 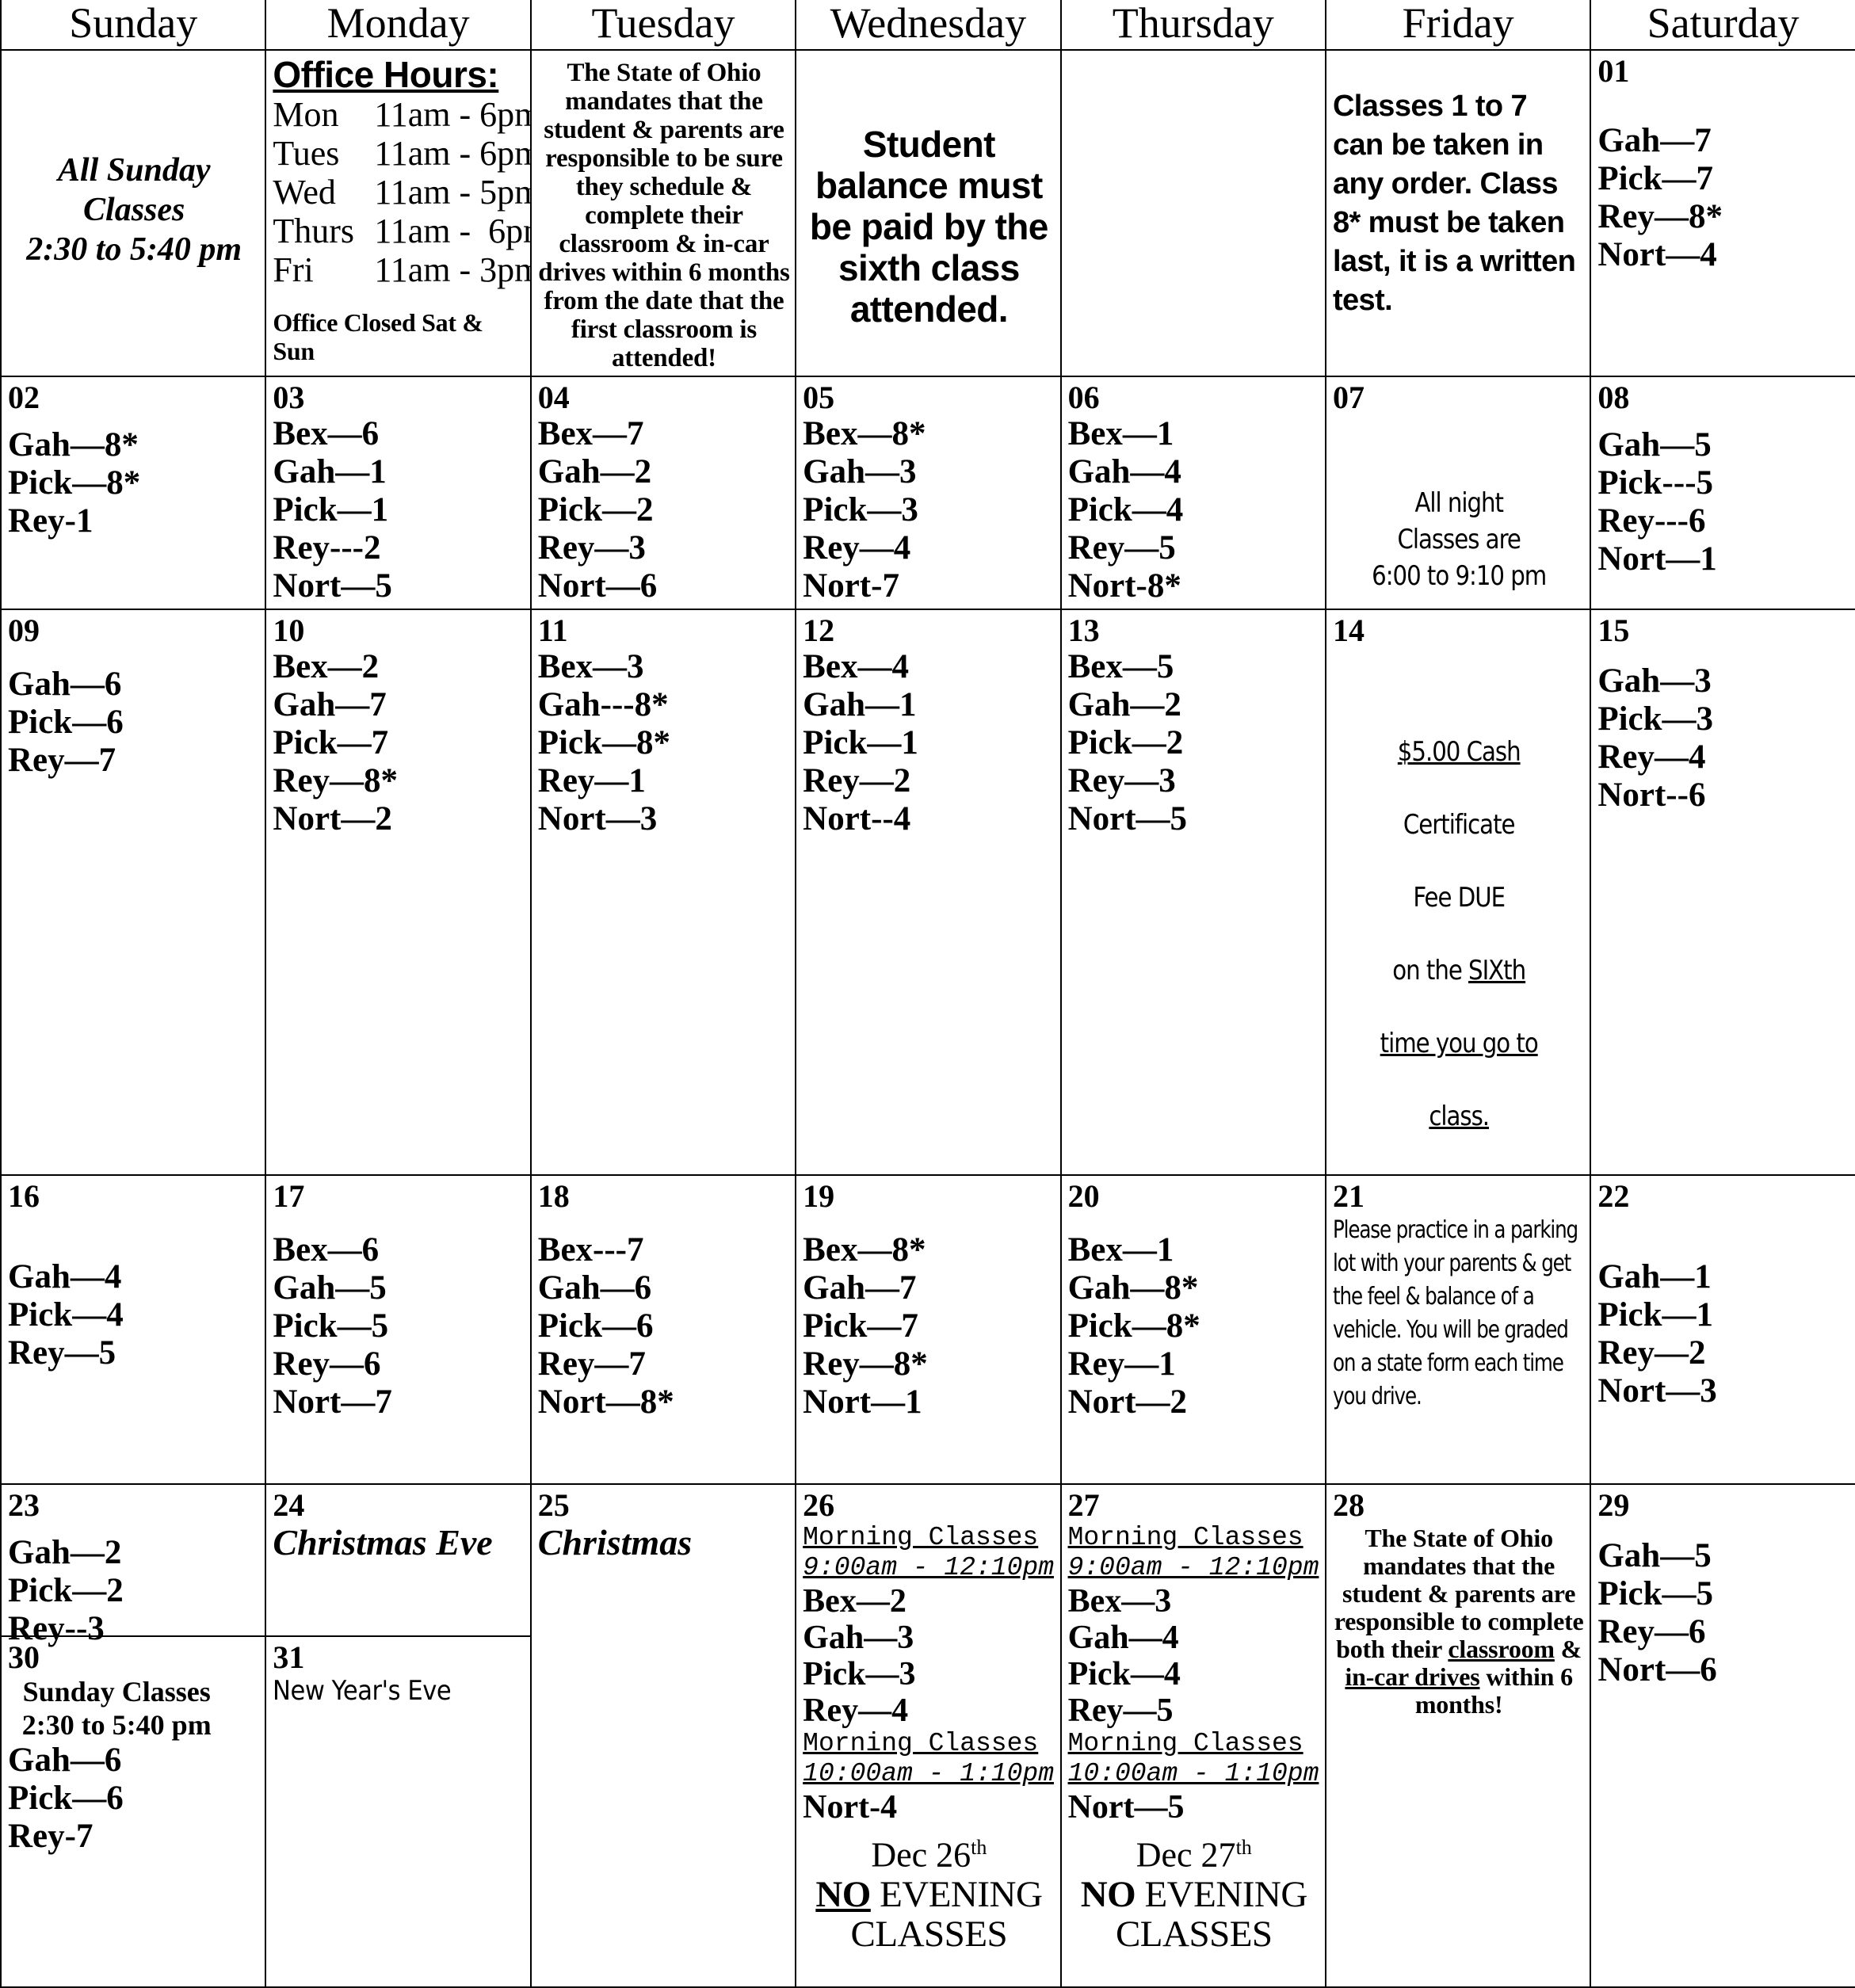 I want to click on no-evening-emphasis: NO, so click(x=843, y=1894).